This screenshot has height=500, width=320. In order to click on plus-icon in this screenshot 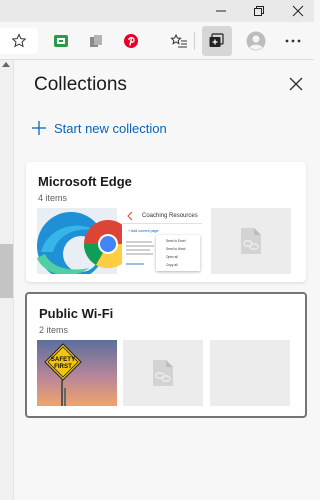, I will do `click(39, 128)`.